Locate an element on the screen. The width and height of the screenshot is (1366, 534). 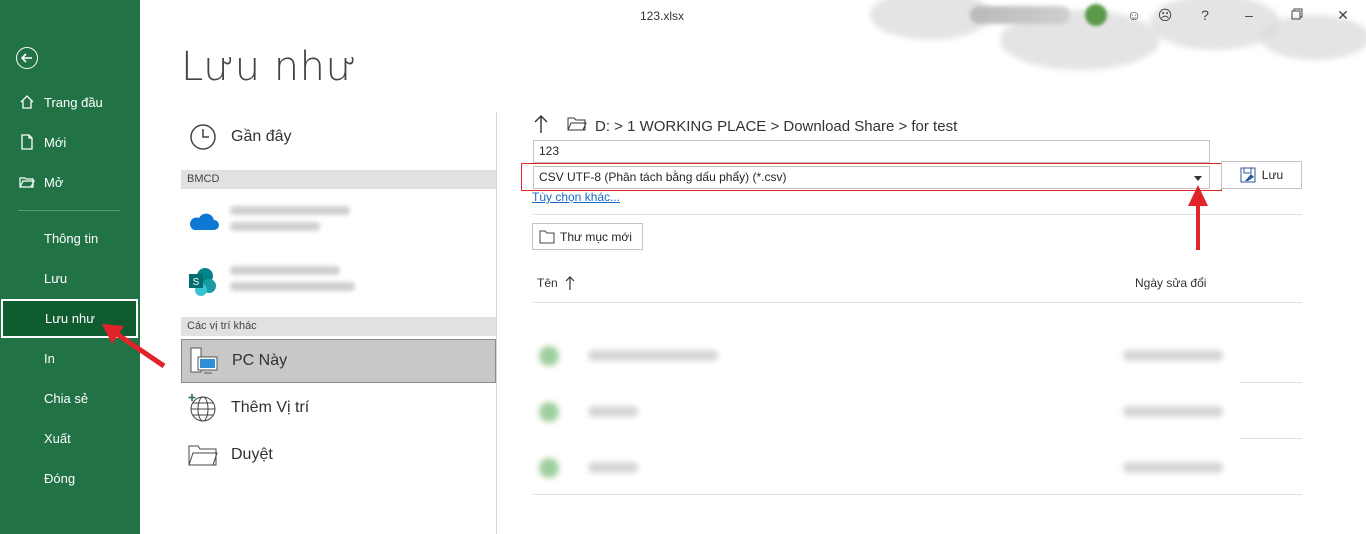
nav-item-share: Chia sẻ is located at coordinates (70, 398).